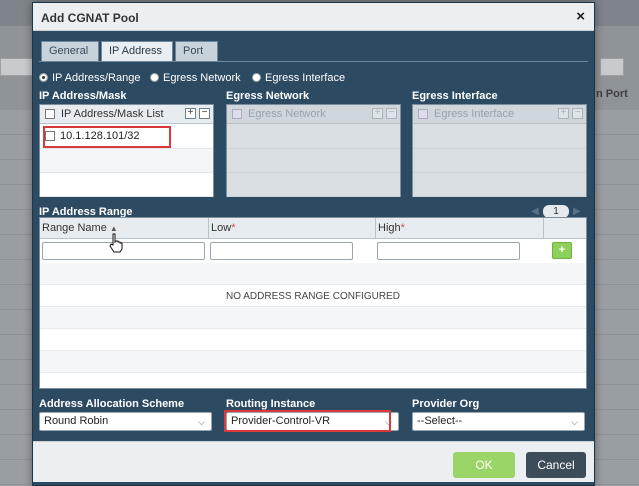  What do you see at coordinates (460, 228) in the screenshot?
I see `column-high: High*` at bounding box center [460, 228].